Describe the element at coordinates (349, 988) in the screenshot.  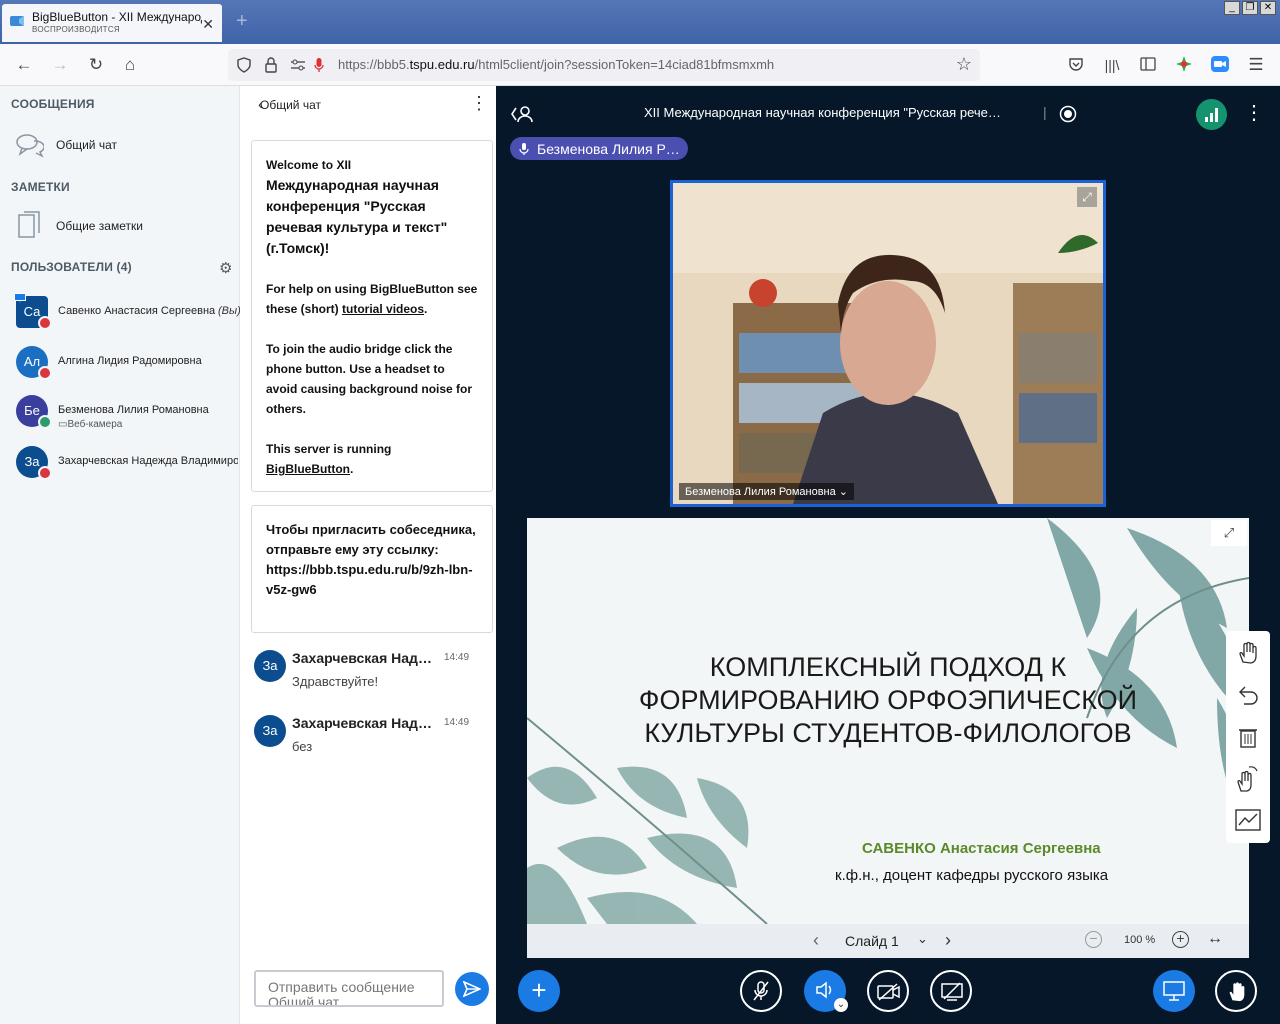
I see `chat-message-input: Отправить сообщение Общий чат` at that location.